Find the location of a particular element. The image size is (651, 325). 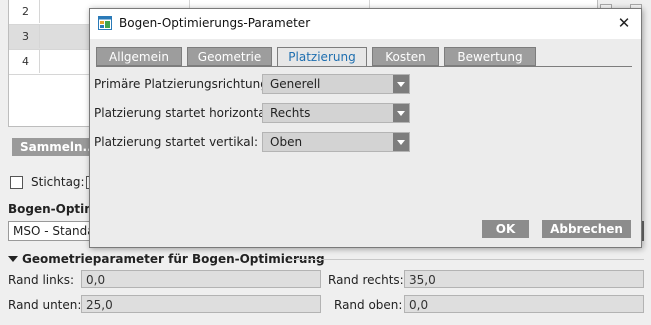

app-icon is located at coordinates (105, 23).